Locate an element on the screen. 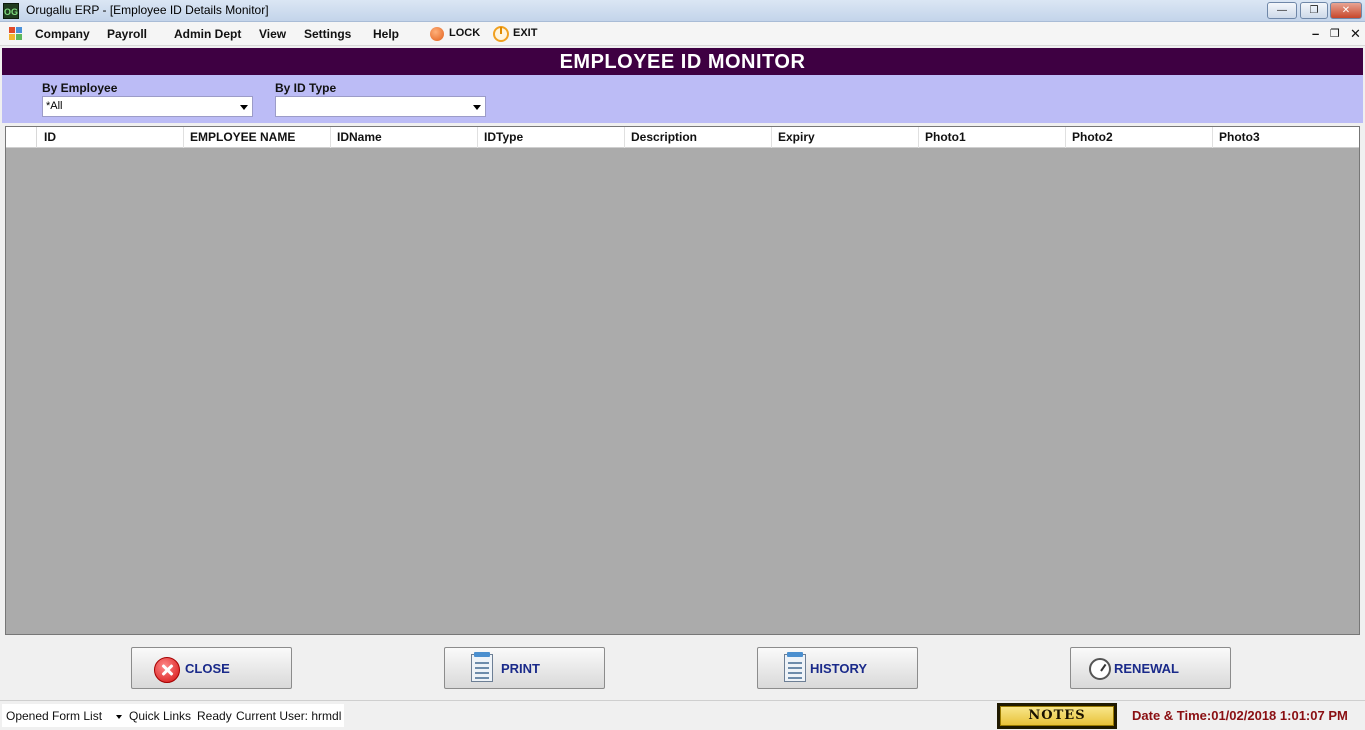 The image size is (1365, 730). quick-links: Quick Links is located at coordinates (160, 716).